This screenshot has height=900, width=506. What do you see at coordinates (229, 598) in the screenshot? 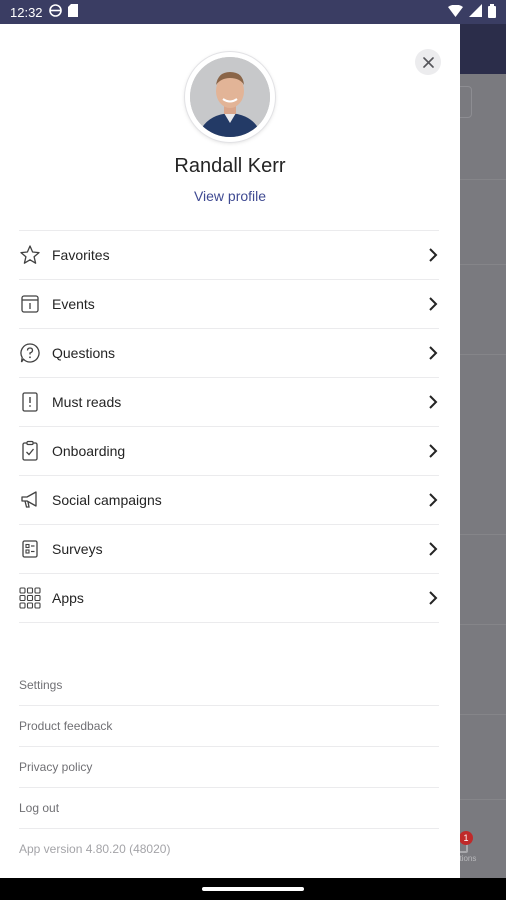
I see `menu-item-apps: Apps` at bounding box center [229, 598].